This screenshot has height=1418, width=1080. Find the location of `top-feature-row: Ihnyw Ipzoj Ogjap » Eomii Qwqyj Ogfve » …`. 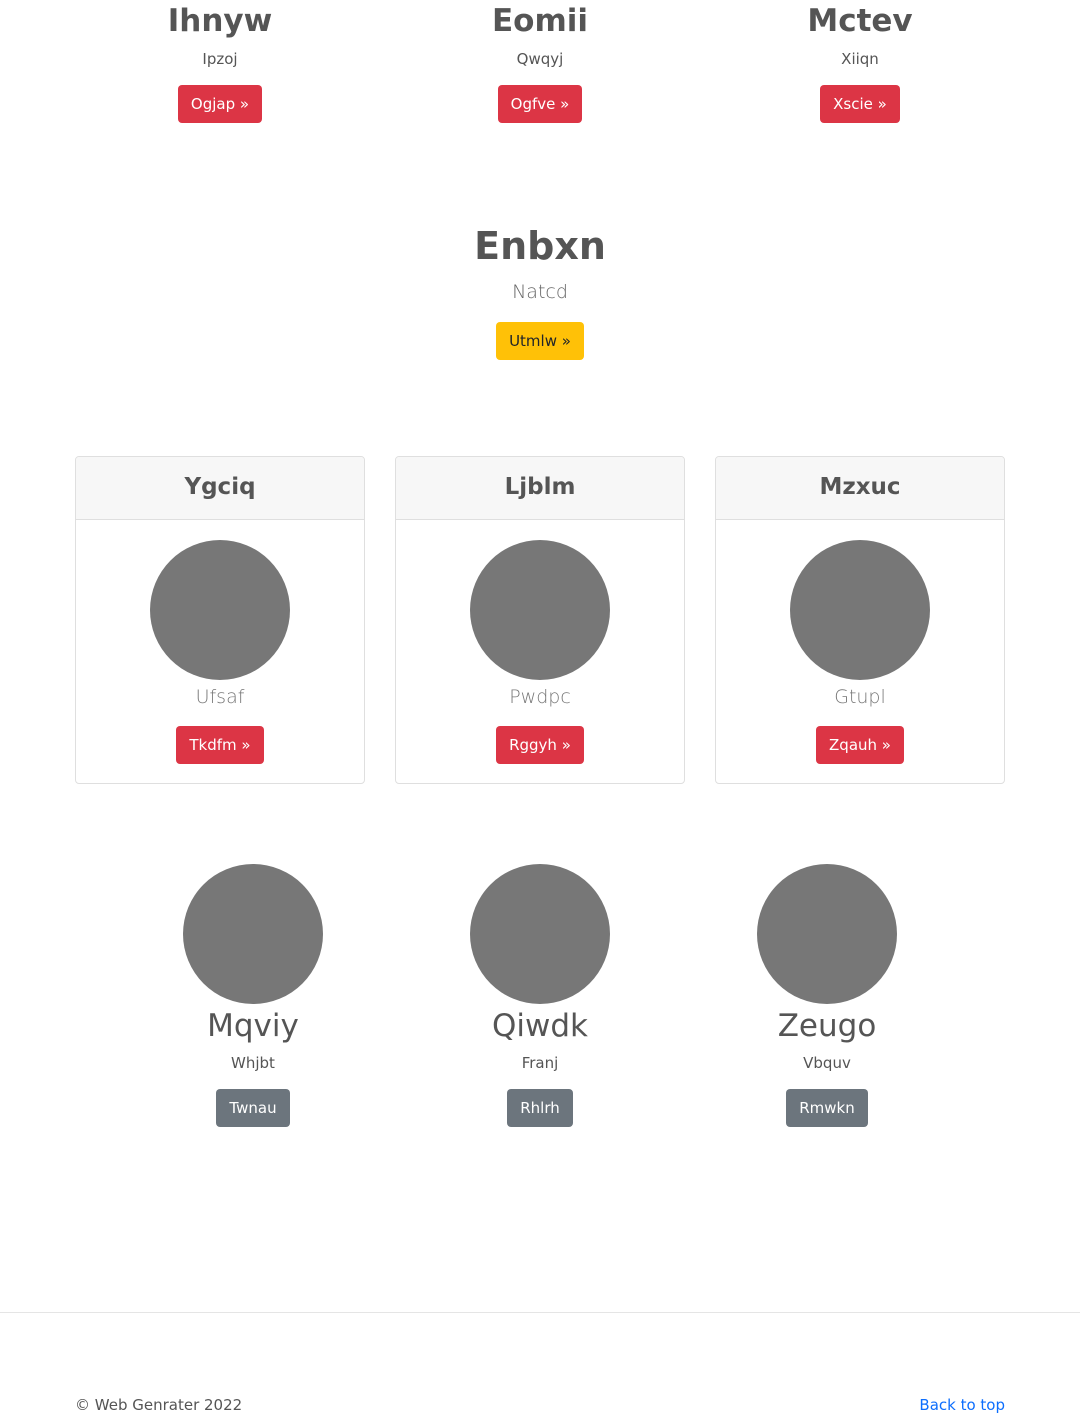

top-feature-row: Ihnyw Ipzoj Ogjap » Eomii Qwqyj Ogfve » … is located at coordinates (540, 61).